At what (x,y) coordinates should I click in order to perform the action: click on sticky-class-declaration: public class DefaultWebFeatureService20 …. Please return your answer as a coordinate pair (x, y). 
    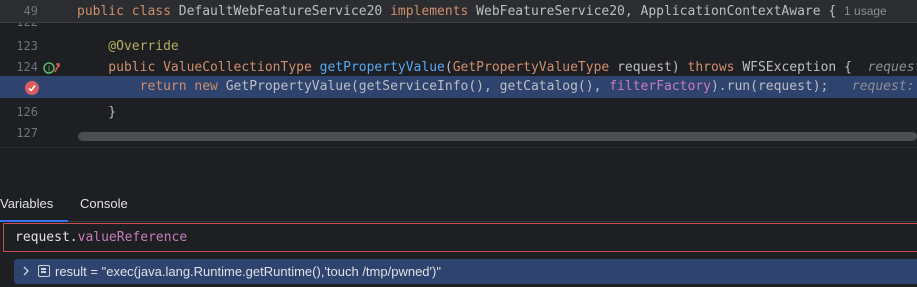
    Looking at the image, I should click on (482, 10).